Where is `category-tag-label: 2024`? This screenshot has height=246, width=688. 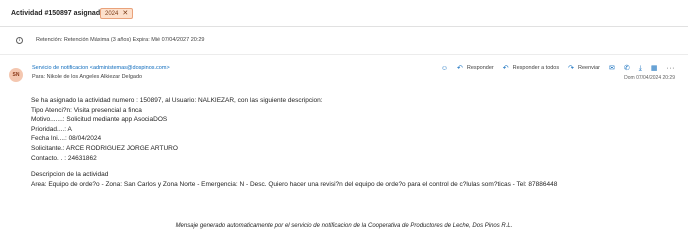
category-tag-label: 2024 is located at coordinates (112, 13).